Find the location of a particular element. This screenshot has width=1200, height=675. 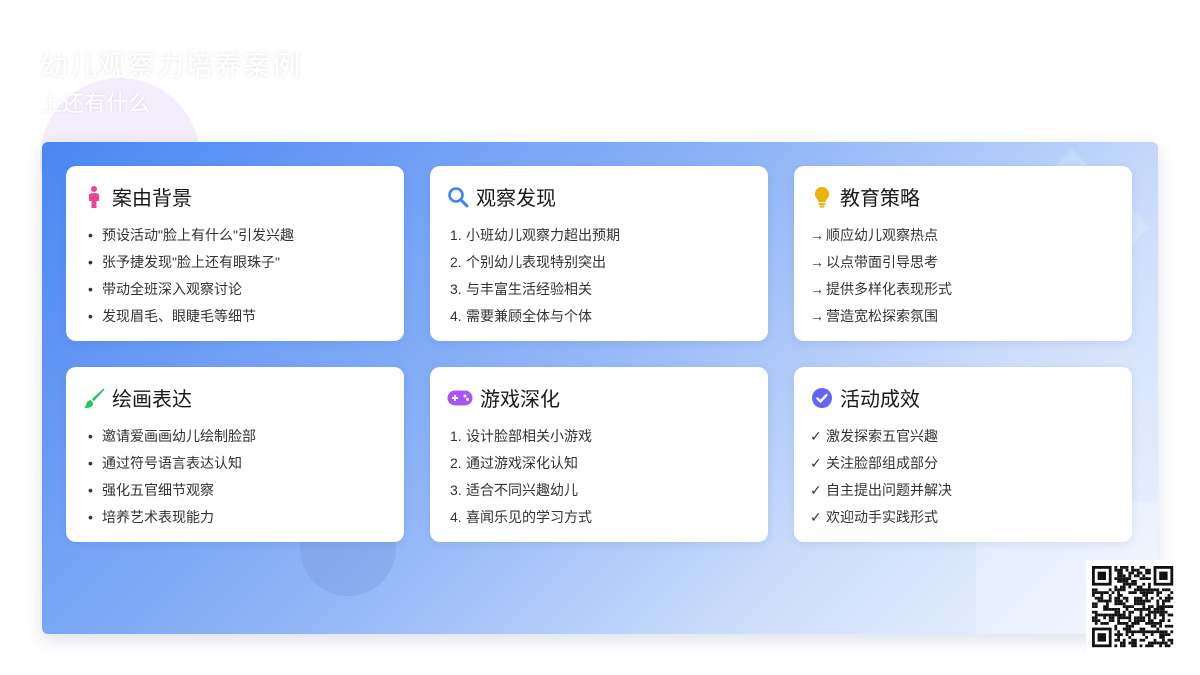

list-item: • 培养艺术表现能力 is located at coordinates (169, 517).